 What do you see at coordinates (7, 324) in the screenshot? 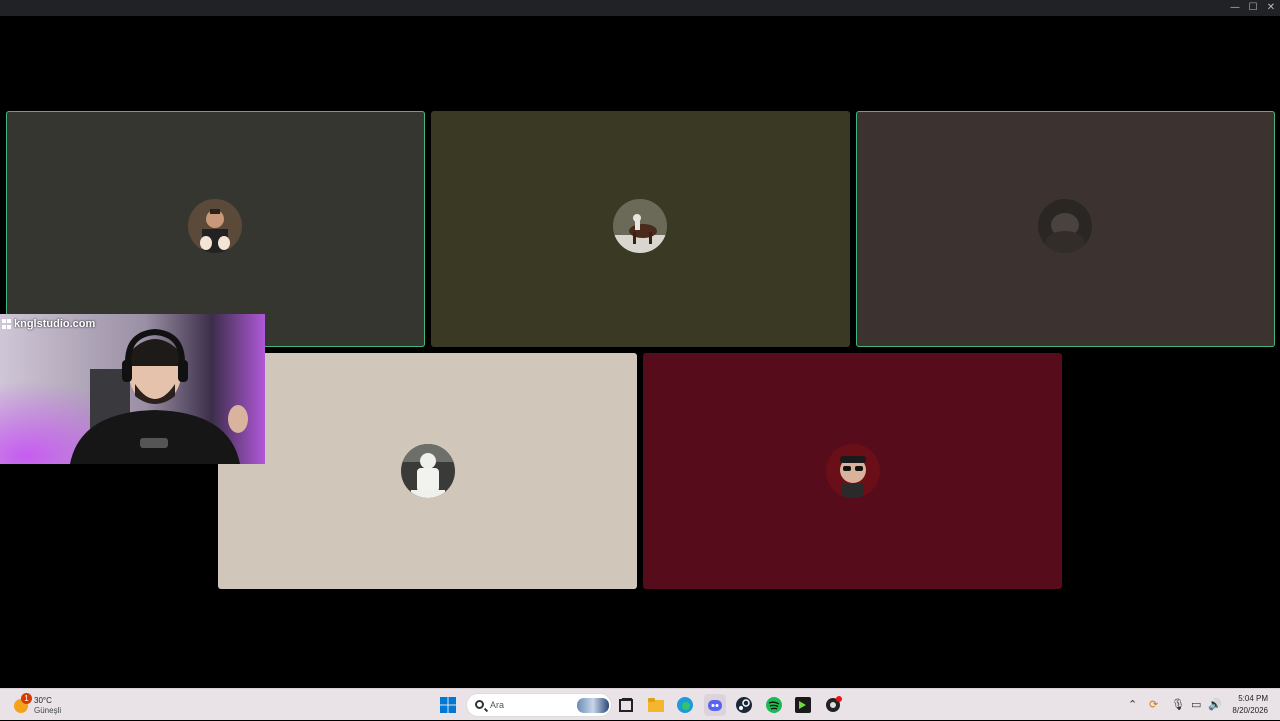
I see `studio-logo-icon` at bounding box center [7, 324].